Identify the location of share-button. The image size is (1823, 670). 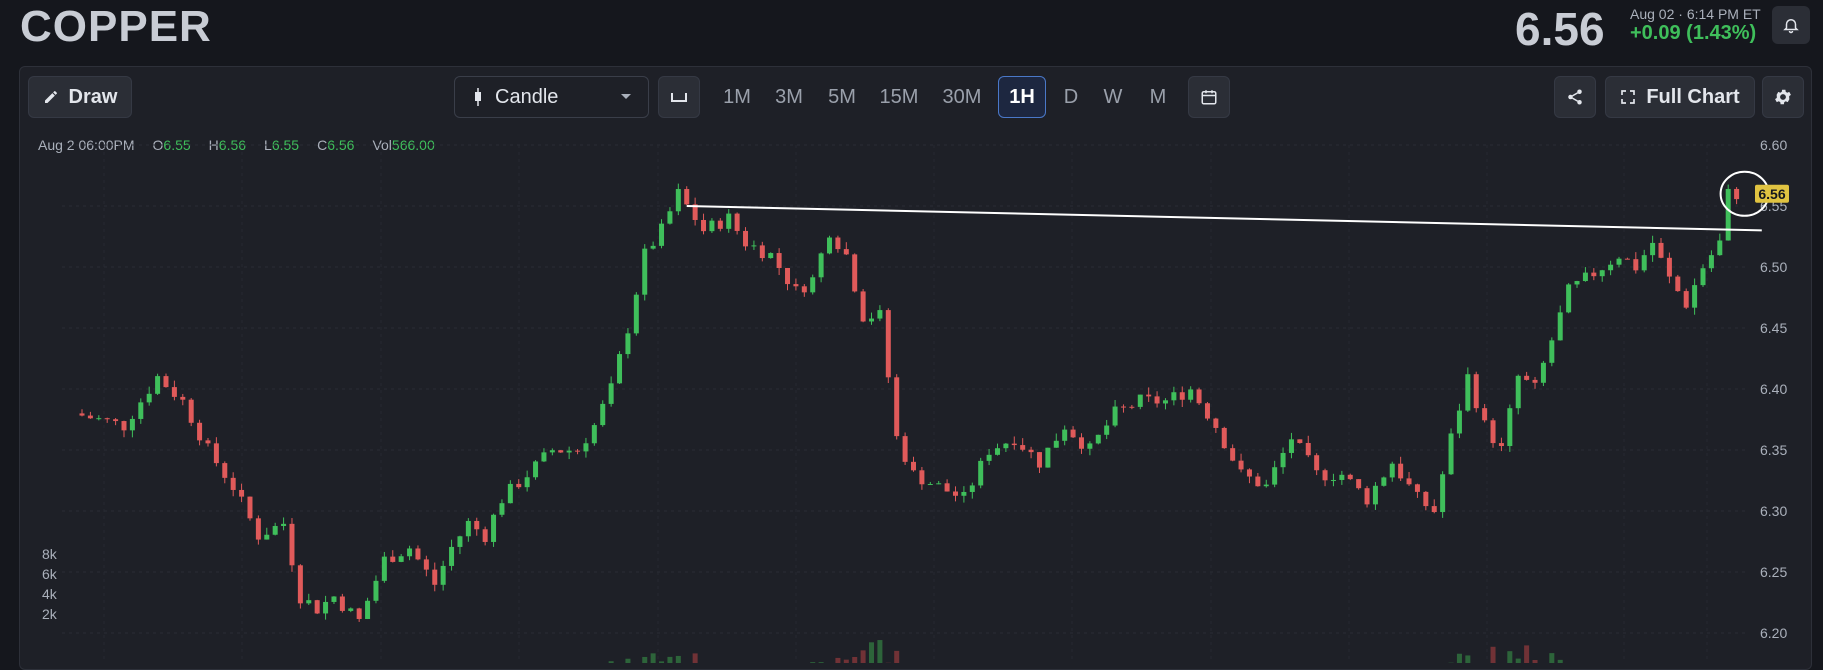
(1575, 97).